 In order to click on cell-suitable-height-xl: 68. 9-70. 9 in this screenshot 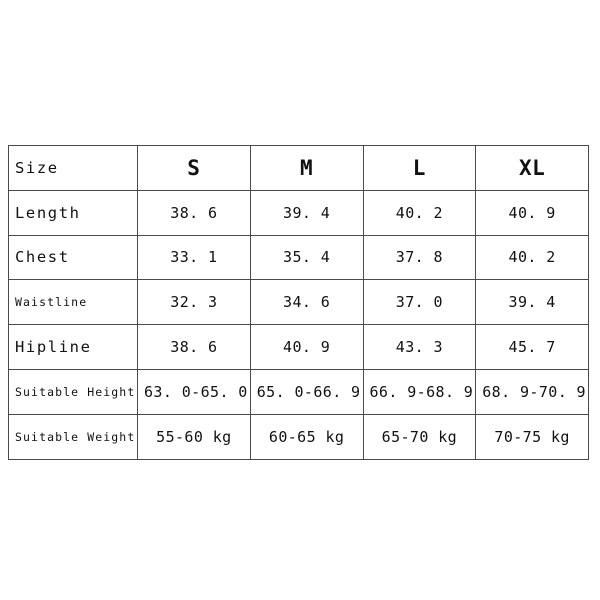, I will do `click(532, 391)`.